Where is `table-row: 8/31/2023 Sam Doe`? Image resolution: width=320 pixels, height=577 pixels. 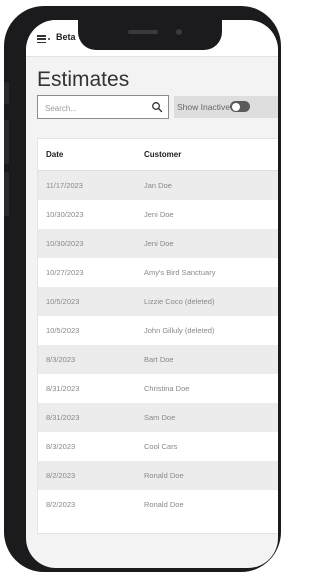 table-row: 8/31/2023 Sam Doe is located at coordinates (158, 417).